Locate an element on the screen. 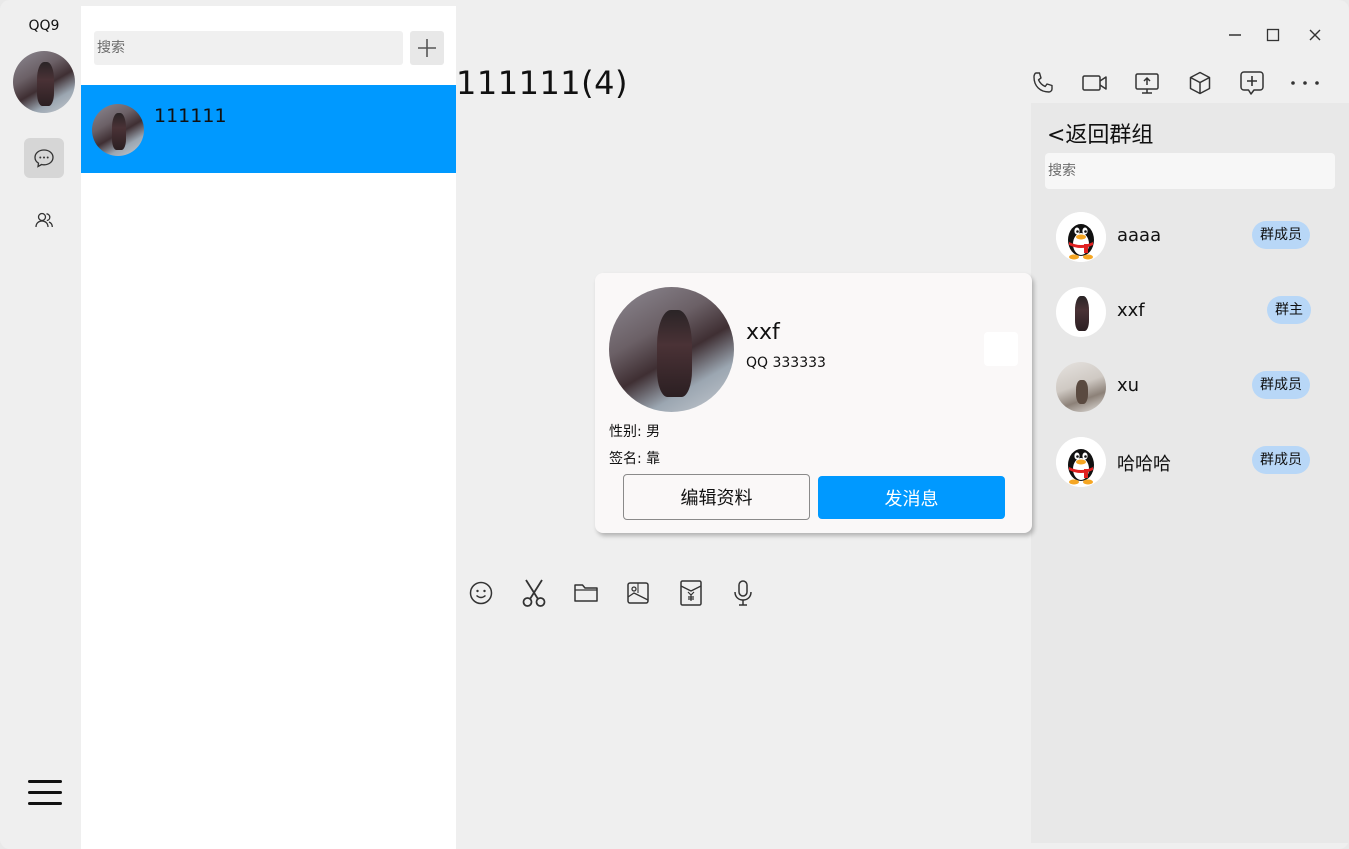 Image resolution: width=1349 pixels, height=849 pixels. minimize-icon is located at coordinates (1235, 35).